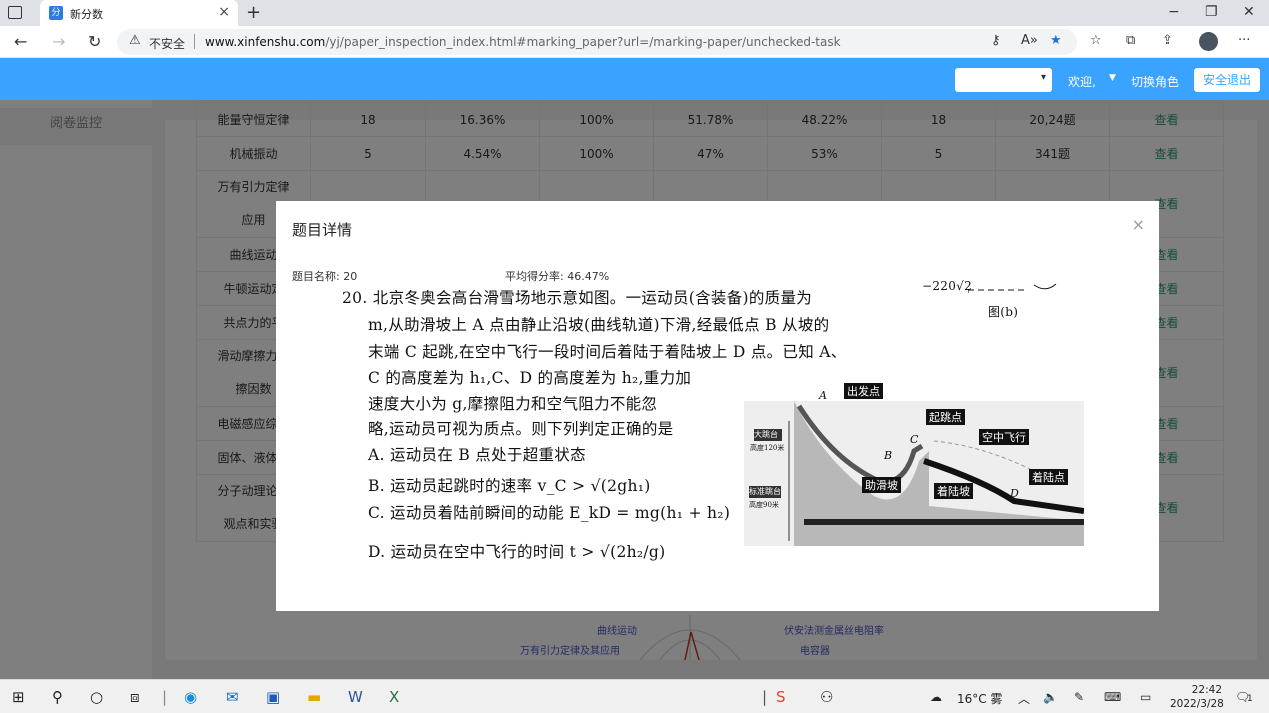 The height and width of the screenshot is (713, 1269). I want to click on mail-icon: ✉, so click(232, 697).